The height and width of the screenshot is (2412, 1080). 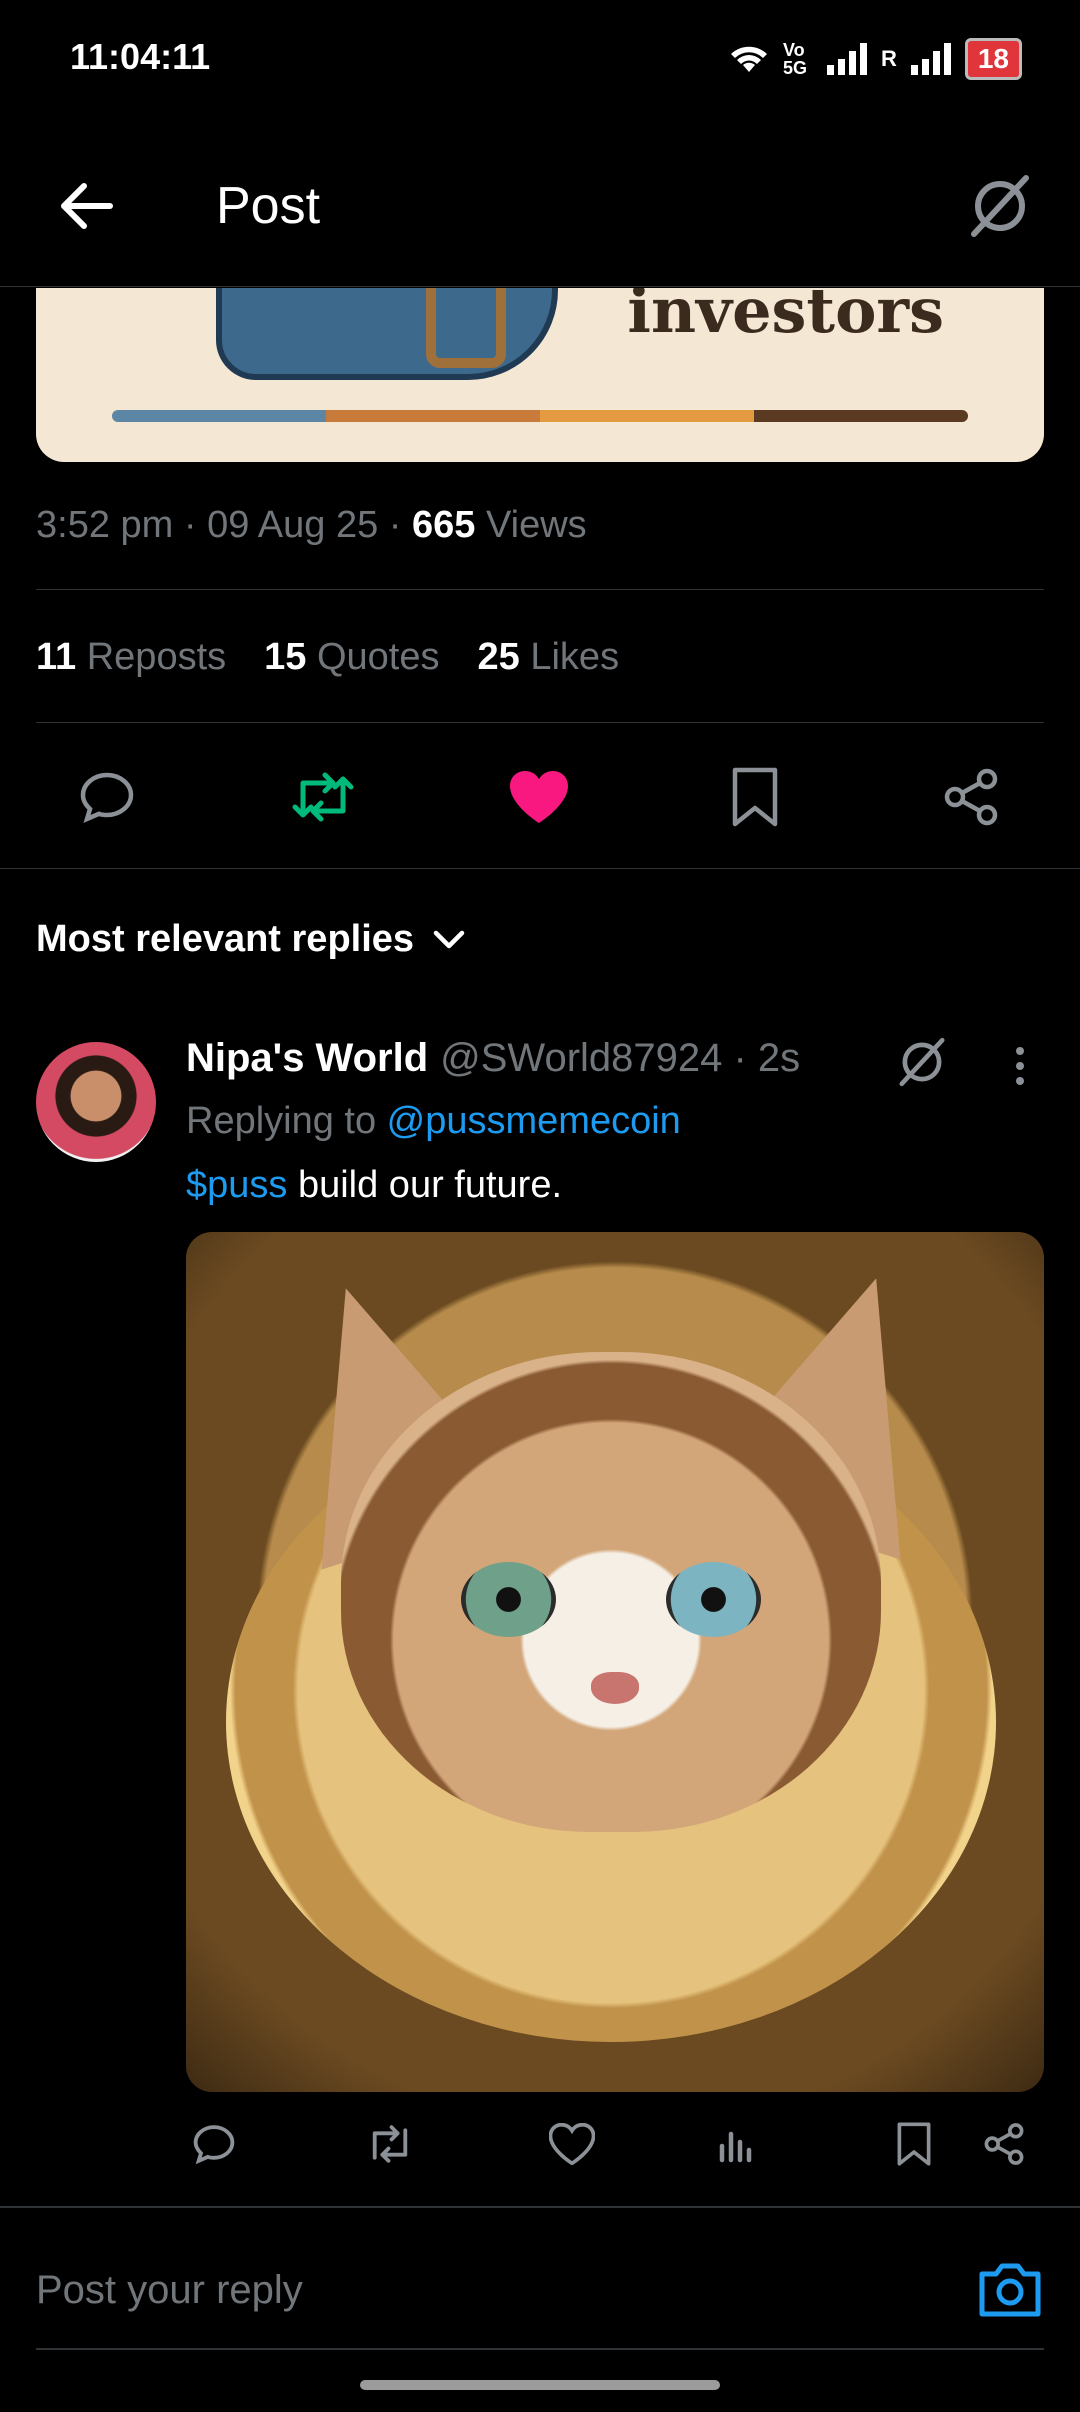 I want to click on status-time: 11:04:11, so click(x=140, y=56).